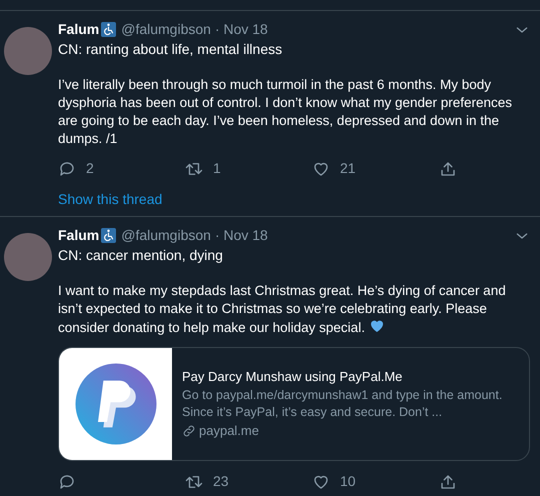  I want to click on content-warning: CN: cancer mention, dying, so click(141, 255).